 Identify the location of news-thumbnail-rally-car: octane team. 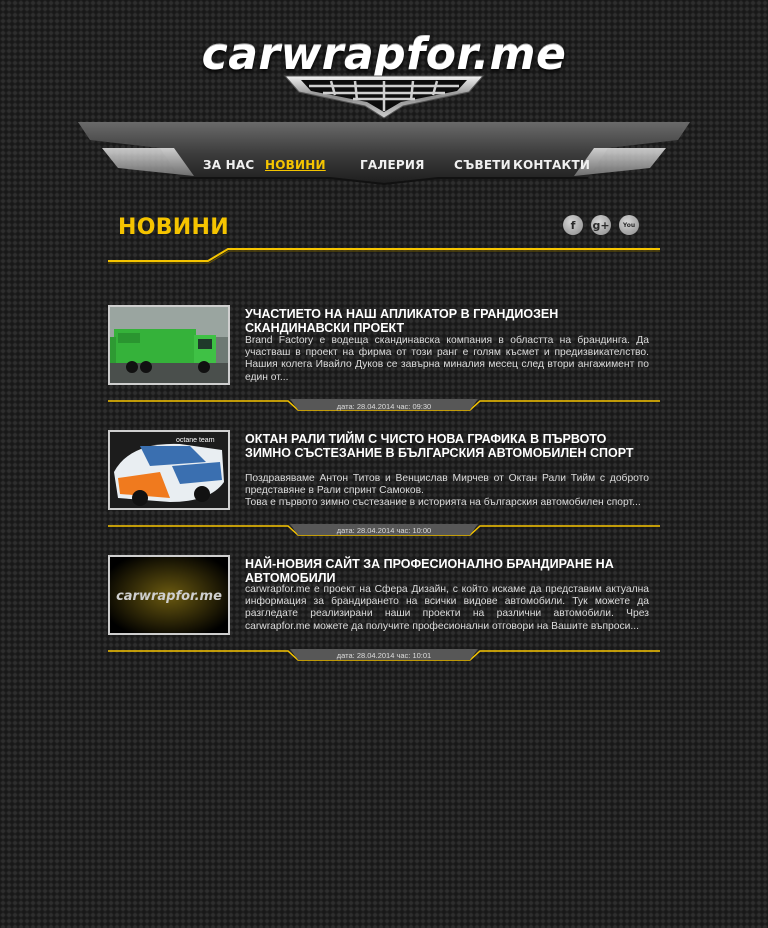
(169, 470).